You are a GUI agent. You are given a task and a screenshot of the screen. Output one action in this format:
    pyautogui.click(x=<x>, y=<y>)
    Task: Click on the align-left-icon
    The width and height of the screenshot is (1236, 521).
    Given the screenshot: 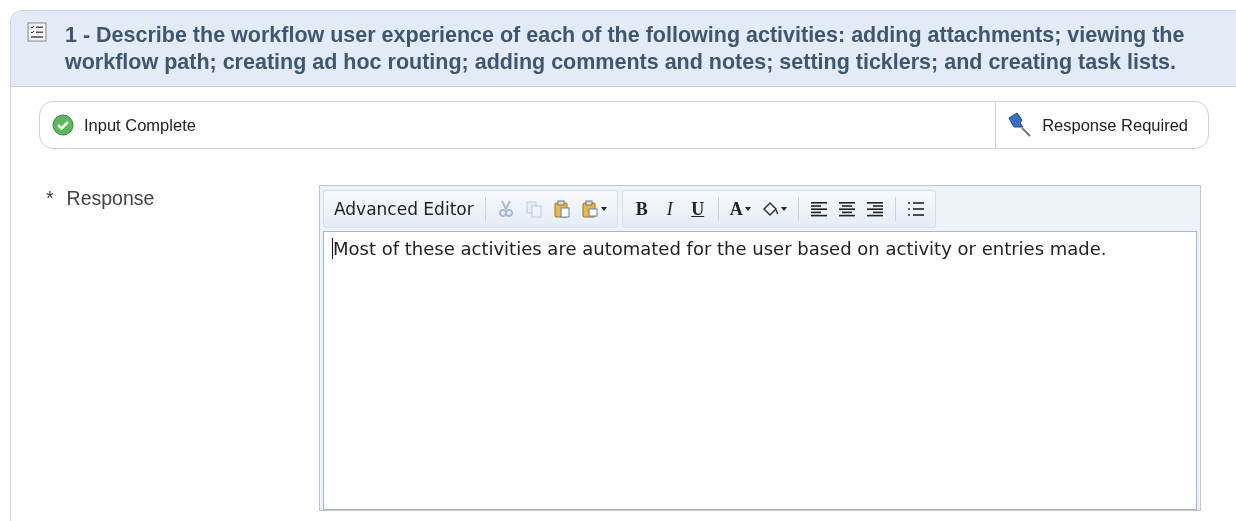 What is the action you would take?
    pyautogui.click(x=818, y=209)
    